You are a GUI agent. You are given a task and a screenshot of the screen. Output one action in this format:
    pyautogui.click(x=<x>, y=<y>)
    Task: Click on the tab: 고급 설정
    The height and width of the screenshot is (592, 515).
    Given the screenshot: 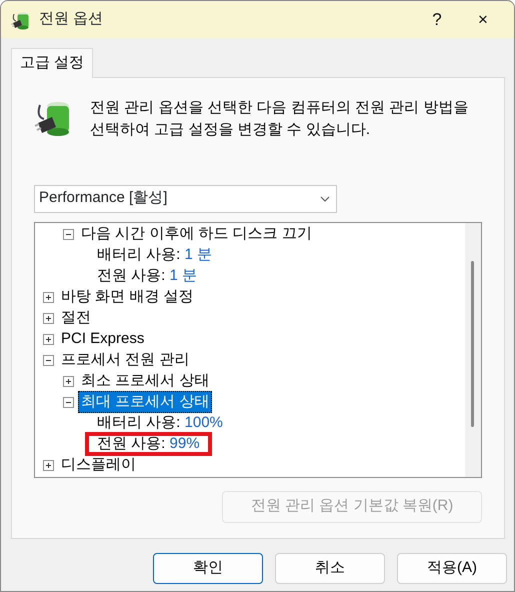 What is the action you would take?
    pyautogui.click(x=52, y=63)
    